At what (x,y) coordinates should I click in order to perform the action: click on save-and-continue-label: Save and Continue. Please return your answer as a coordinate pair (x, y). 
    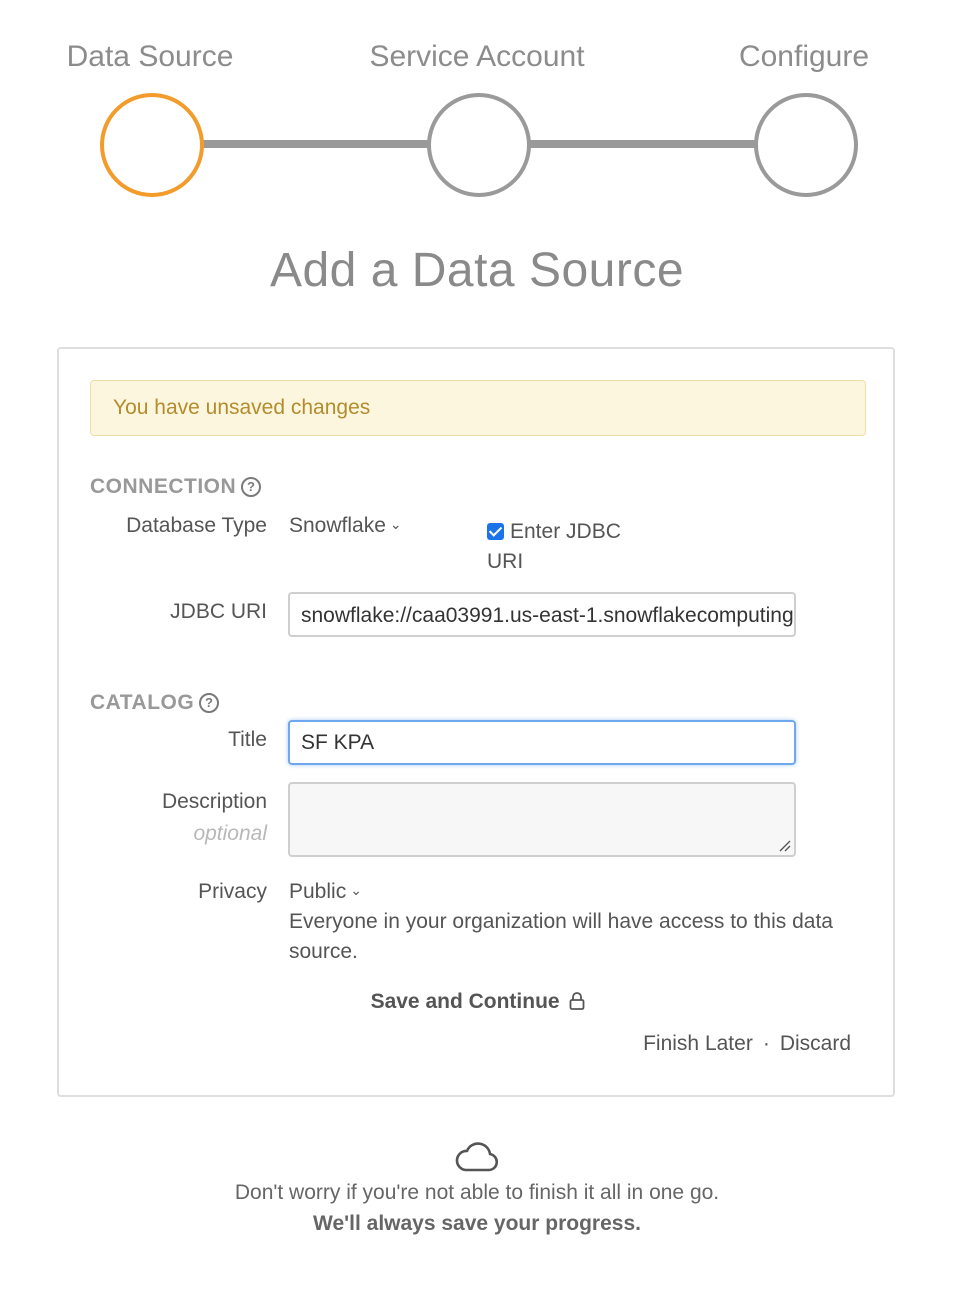
    Looking at the image, I should click on (465, 1001).